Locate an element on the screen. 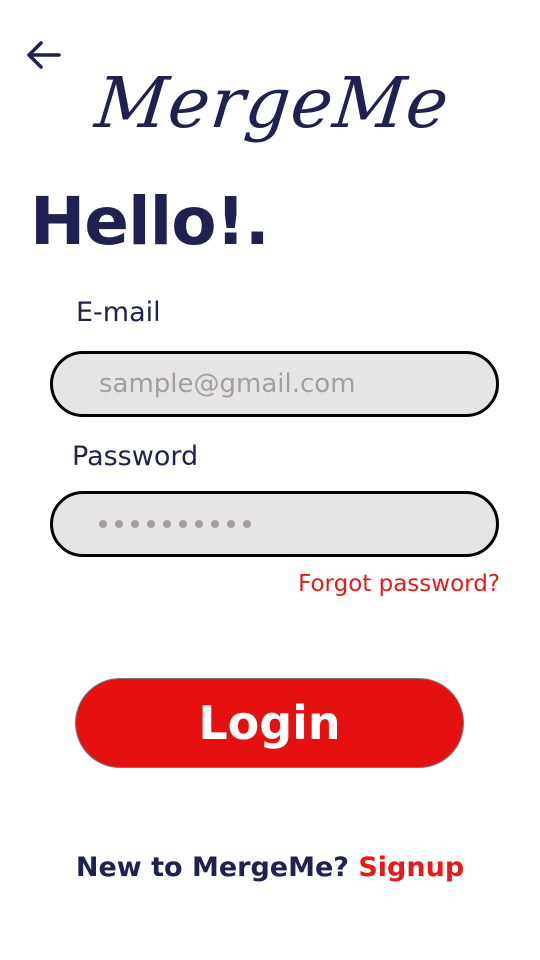  password-field is located at coordinates (274, 524).